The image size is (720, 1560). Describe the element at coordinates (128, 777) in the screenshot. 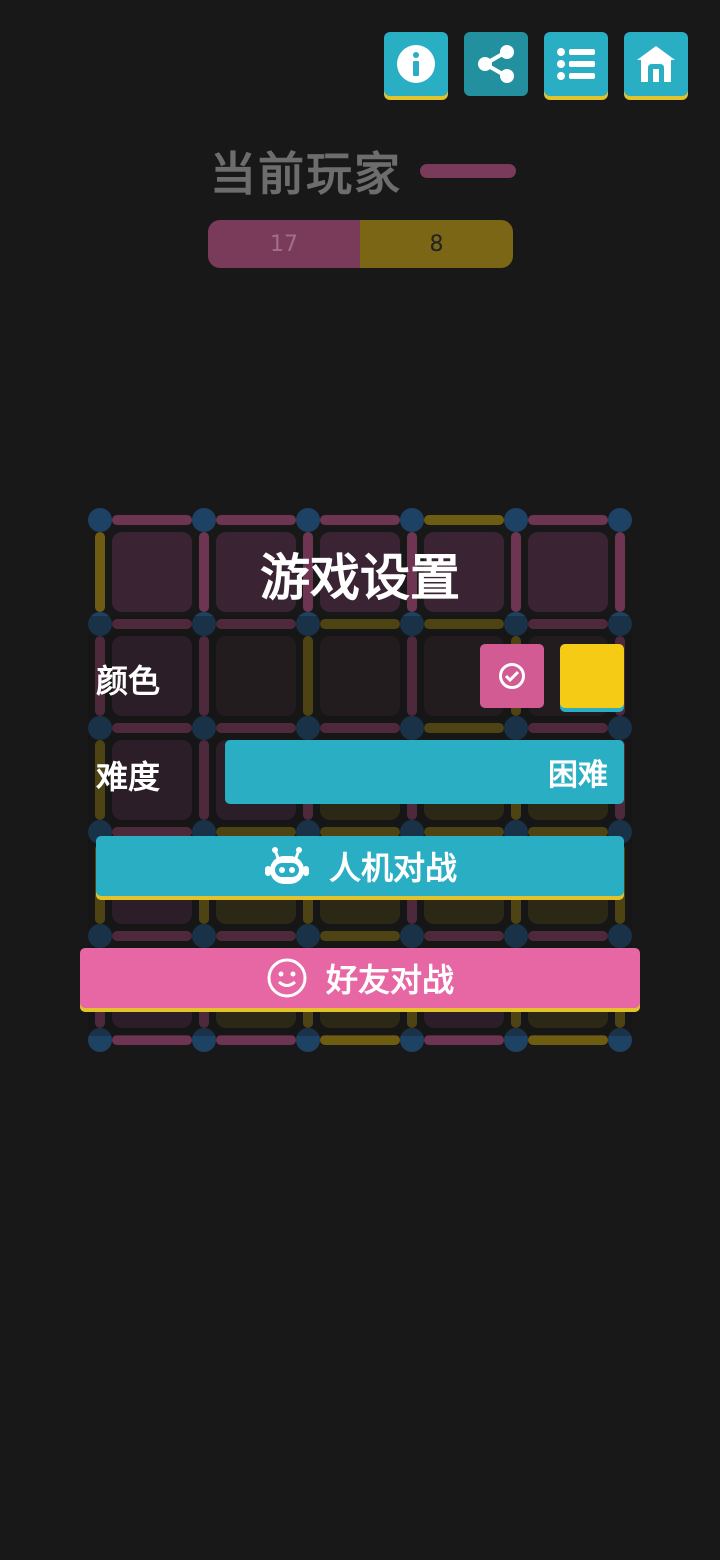

I see `difficulty-label: 难度` at that location.